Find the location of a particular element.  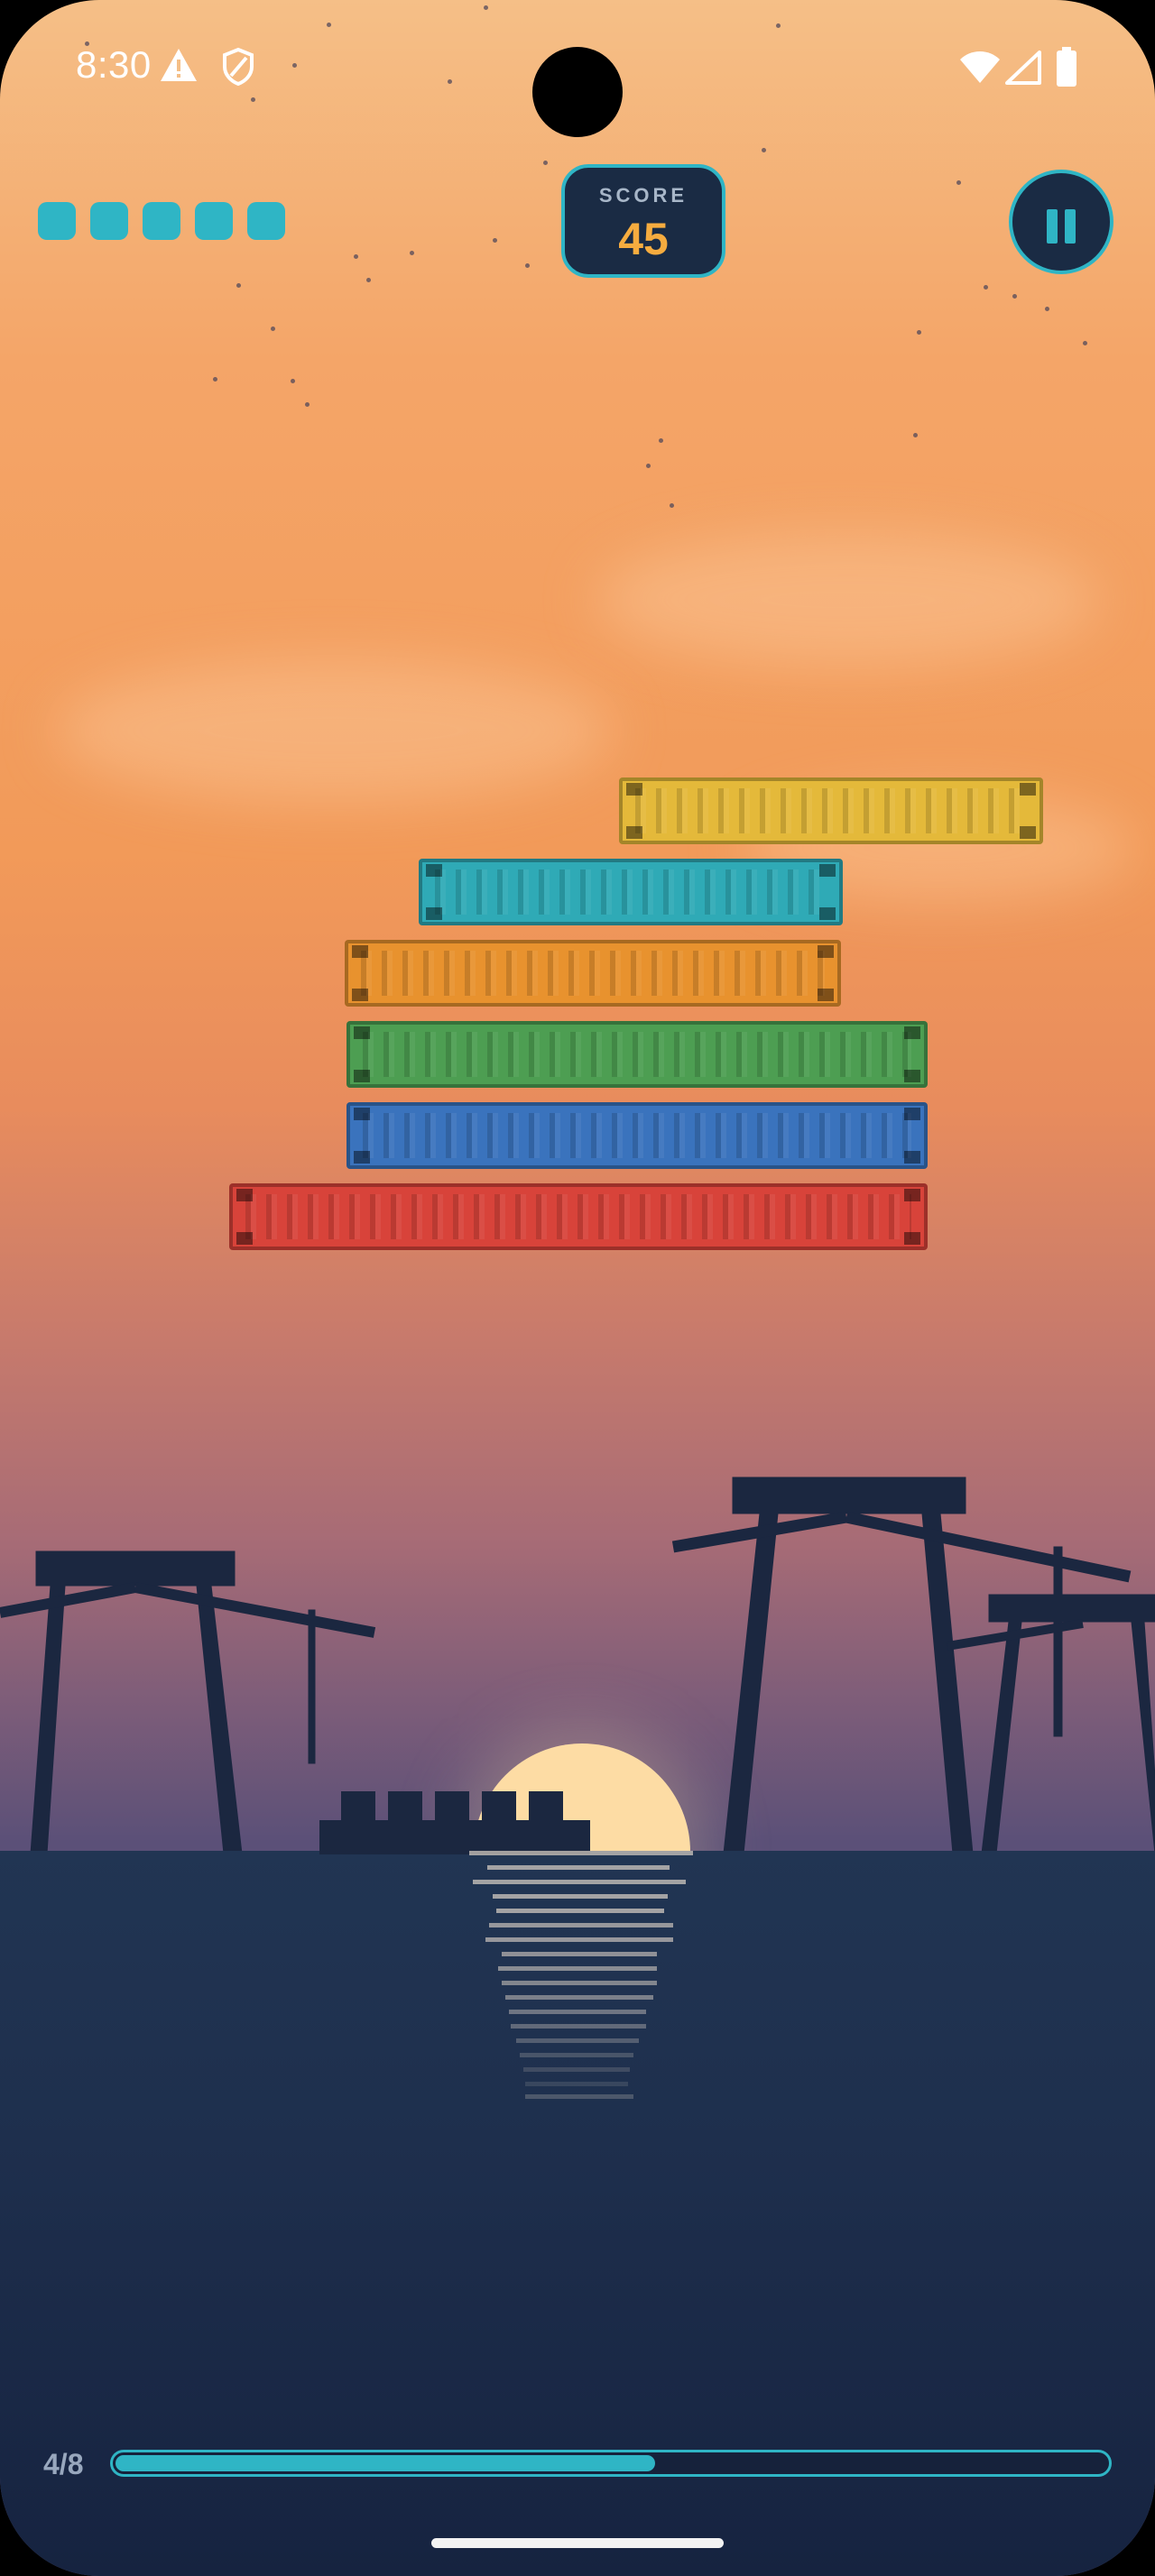

warning-icon is located at coordinates (179, 65).